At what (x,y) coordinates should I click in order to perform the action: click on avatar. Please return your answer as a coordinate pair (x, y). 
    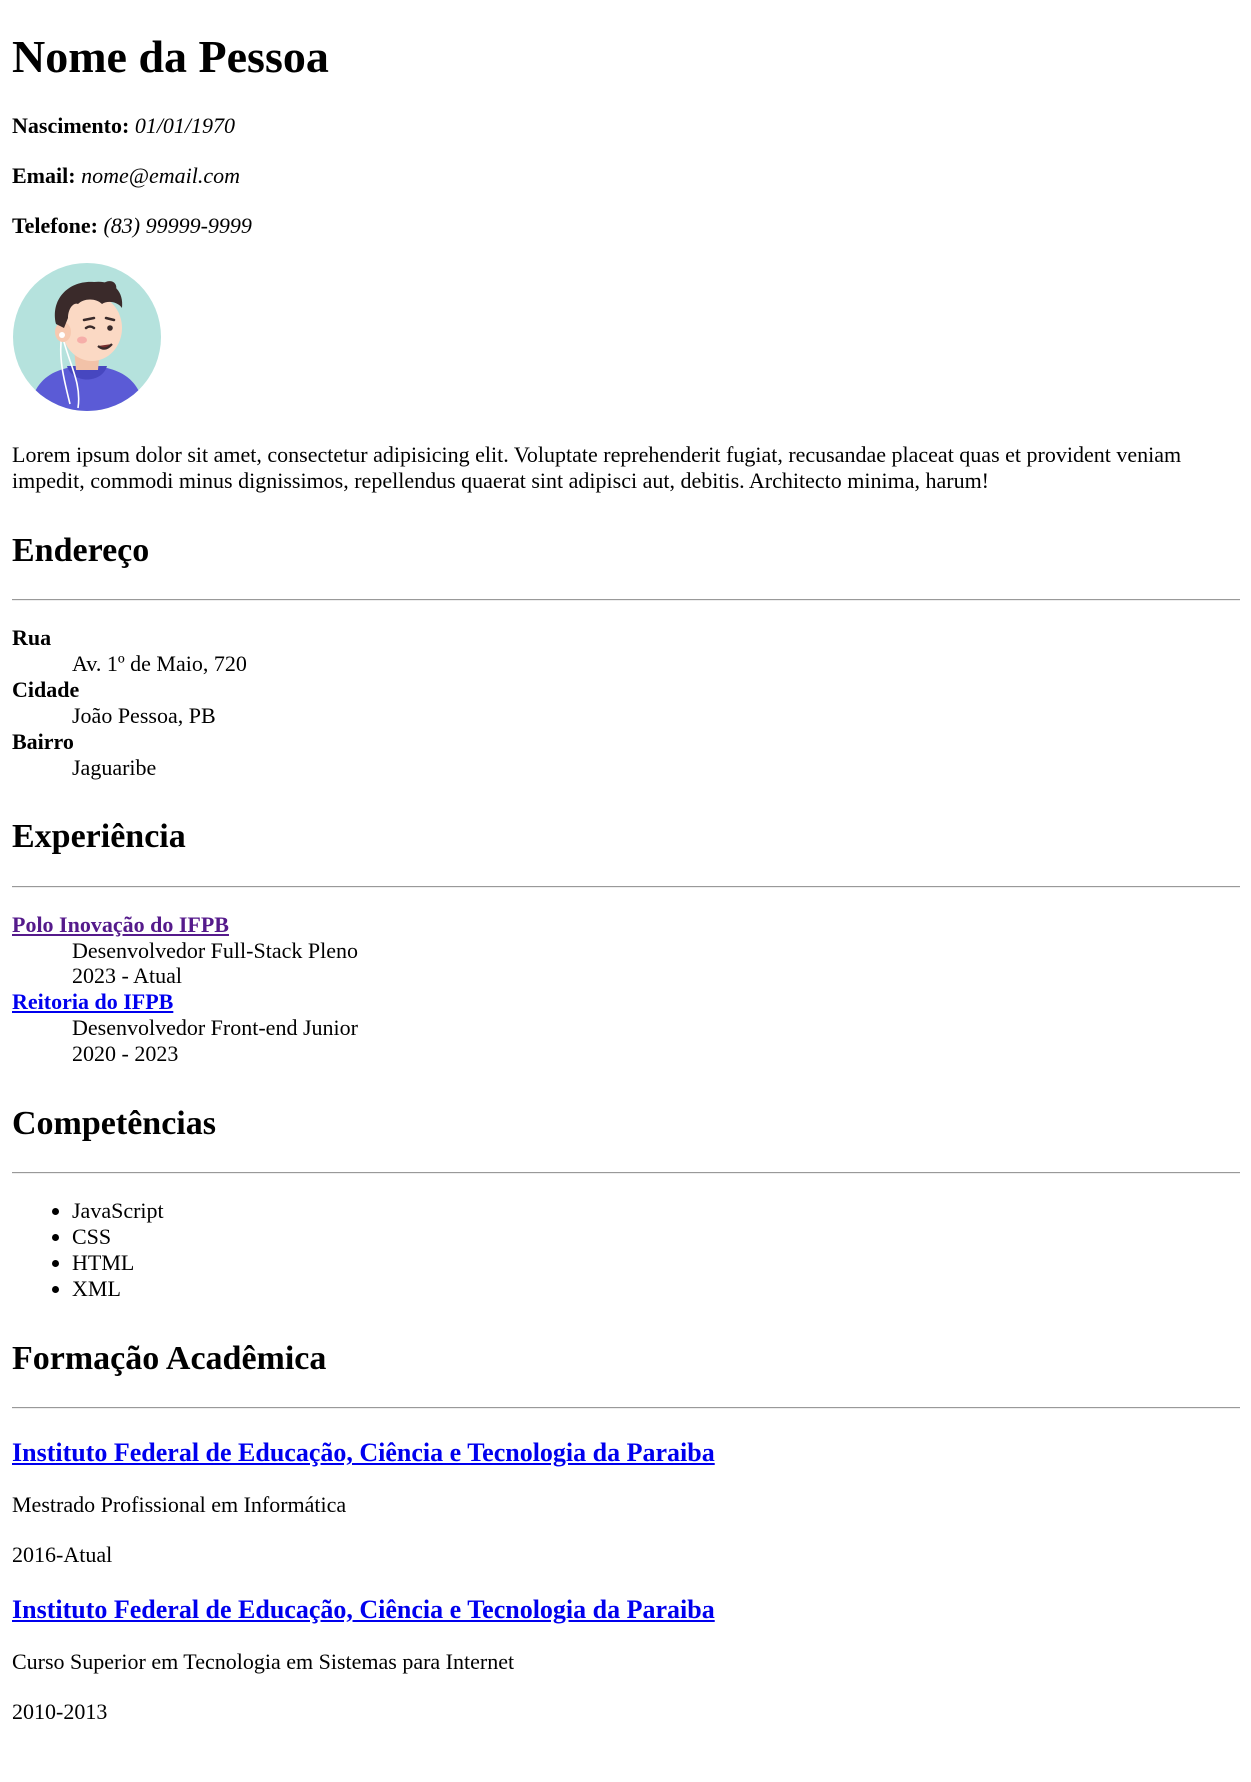
    Looking at the image, I should click on (87, 337).